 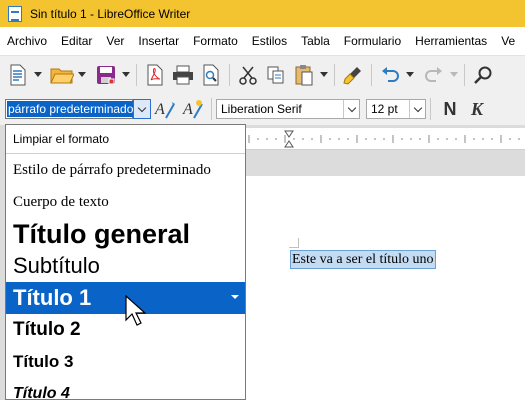 I want to click on menu-estilos: Estilos, so click(x=269, y=41).